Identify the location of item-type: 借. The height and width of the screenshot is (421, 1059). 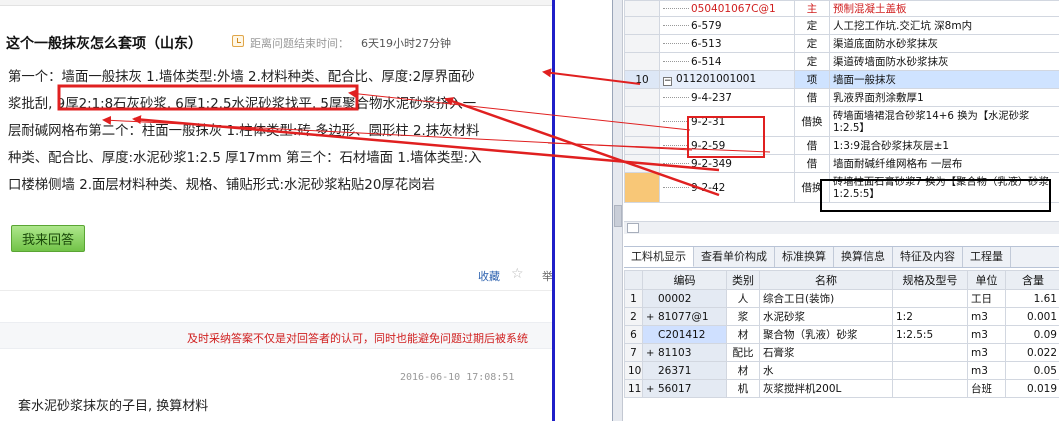
(812, 163).